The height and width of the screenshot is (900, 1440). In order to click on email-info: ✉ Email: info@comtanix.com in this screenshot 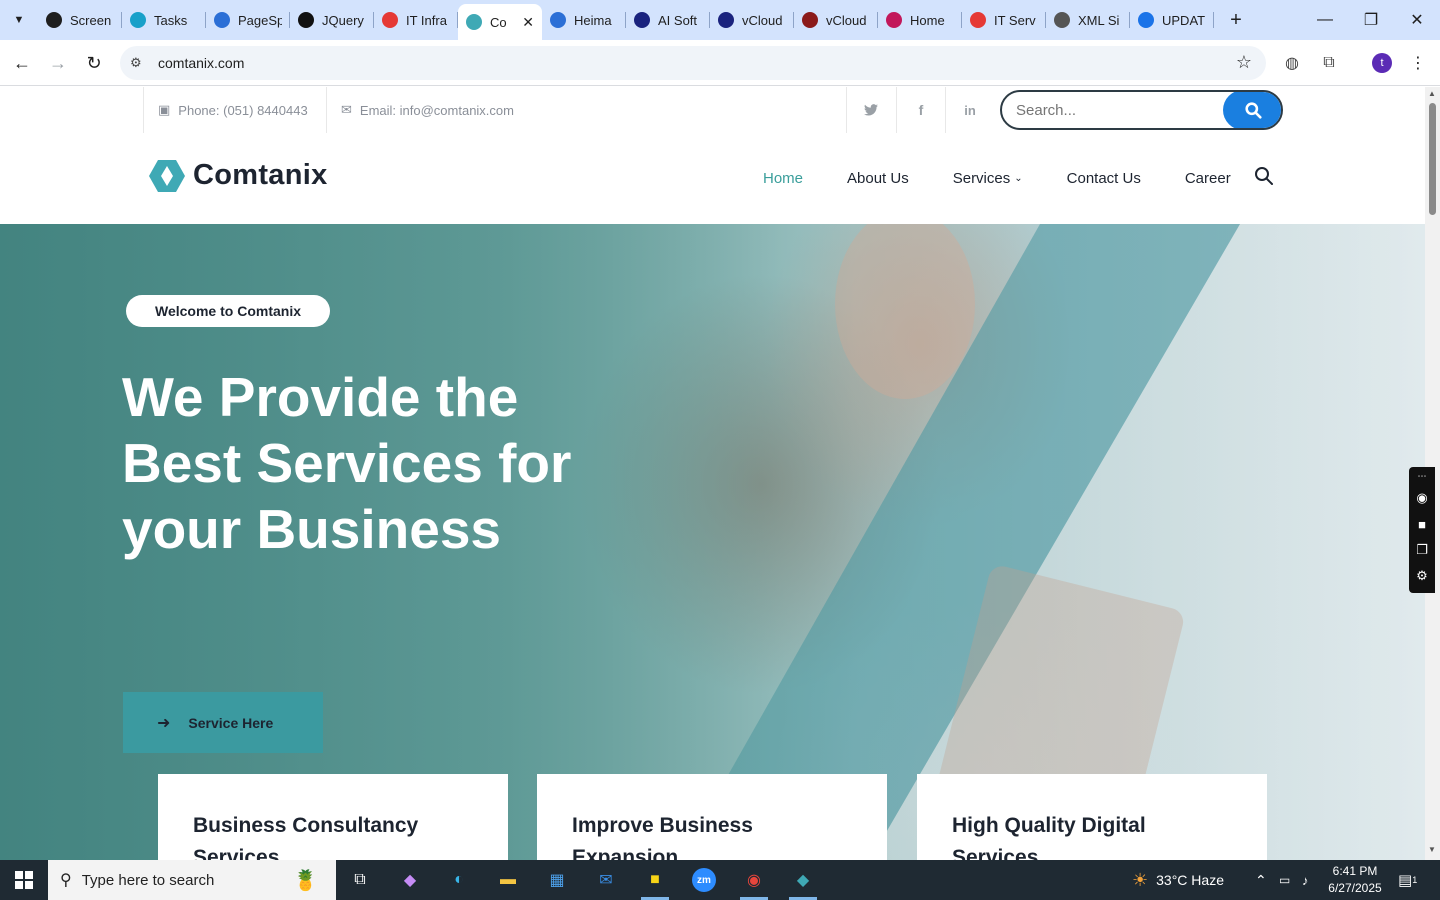, I will do `click(427, 110)`.